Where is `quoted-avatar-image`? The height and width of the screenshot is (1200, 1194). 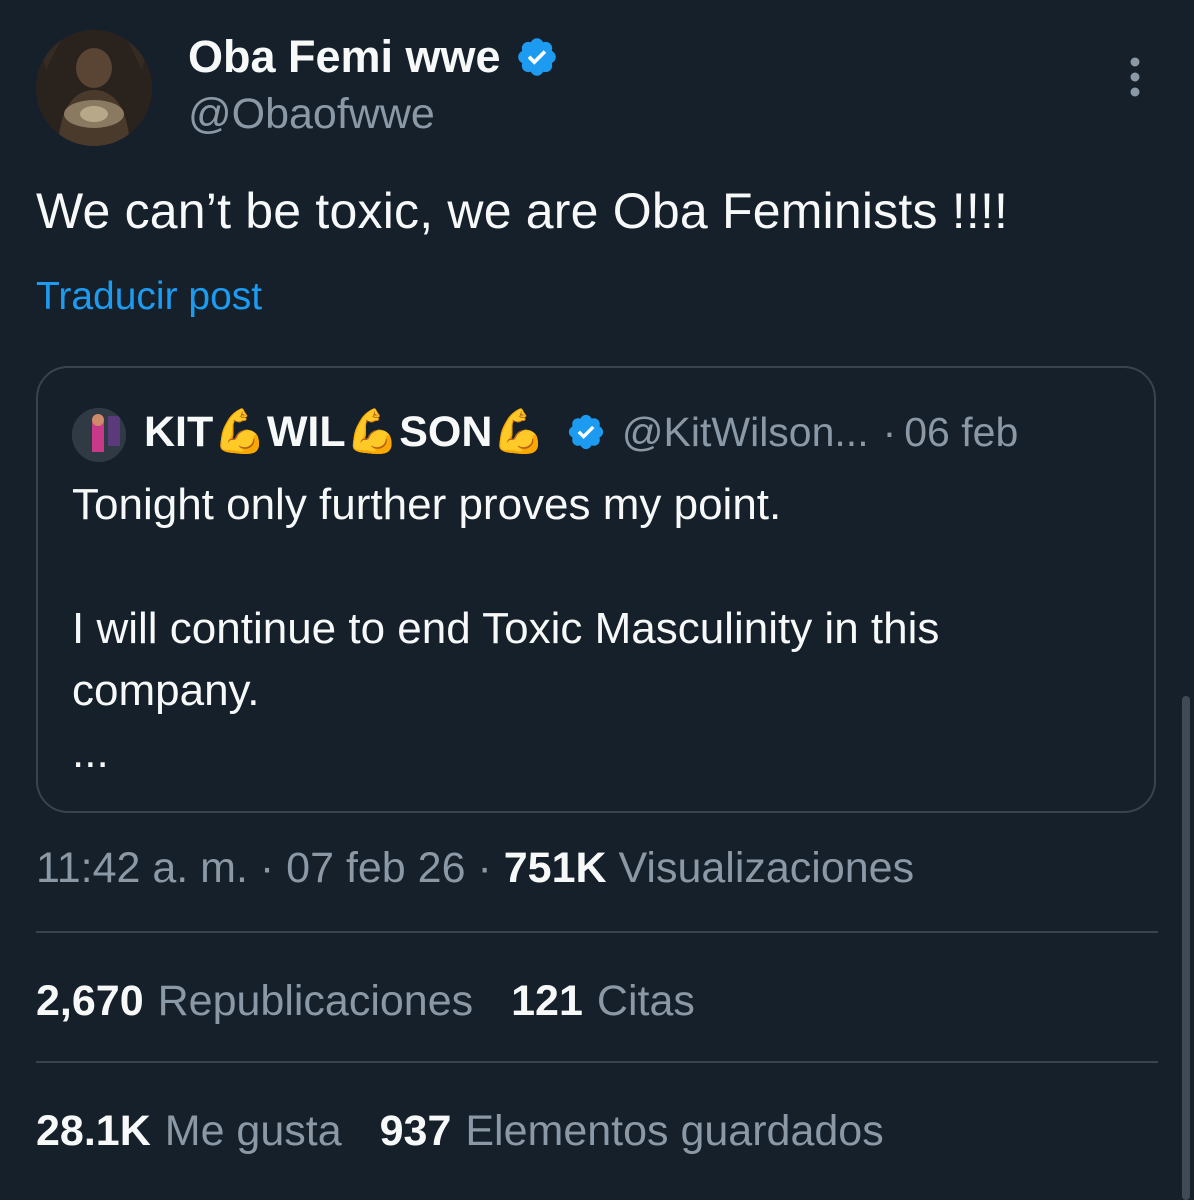 quoted-avatar-image is located at coordinates (99, 435).